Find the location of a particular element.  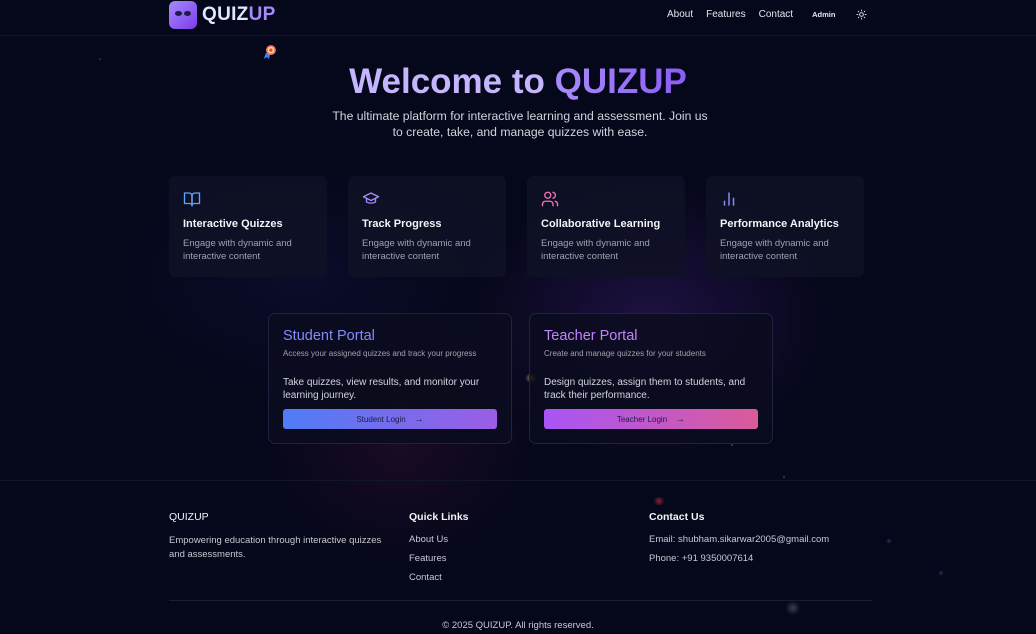

top-nav-bar: QUIZUP About Features Contact Admin is located at coordinates (518, 18).